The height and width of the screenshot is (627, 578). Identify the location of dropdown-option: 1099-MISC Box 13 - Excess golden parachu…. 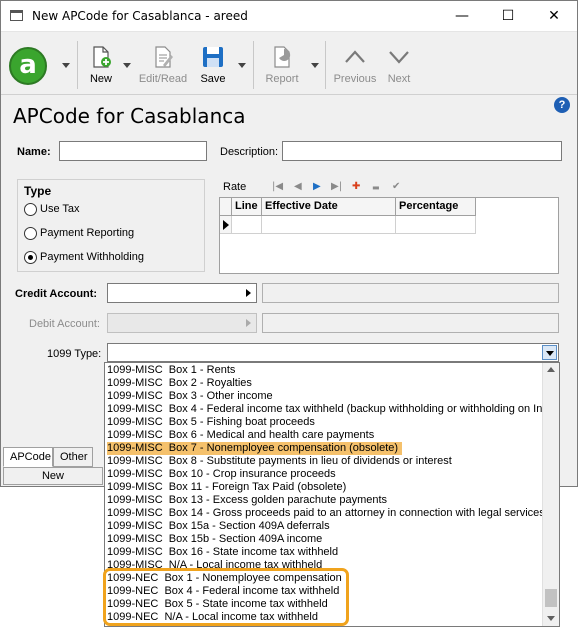
(247, 500).